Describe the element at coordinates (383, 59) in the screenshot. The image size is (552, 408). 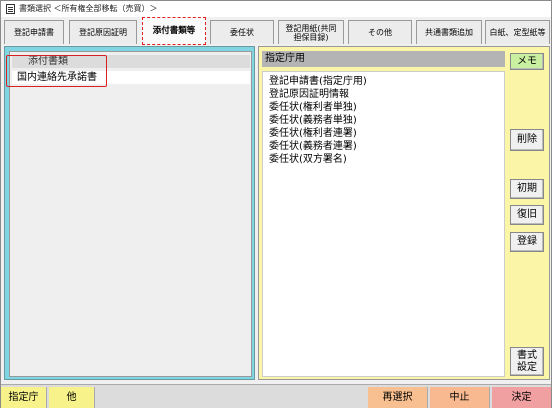
I see `designated-office-header: 指定庁用` at that location.